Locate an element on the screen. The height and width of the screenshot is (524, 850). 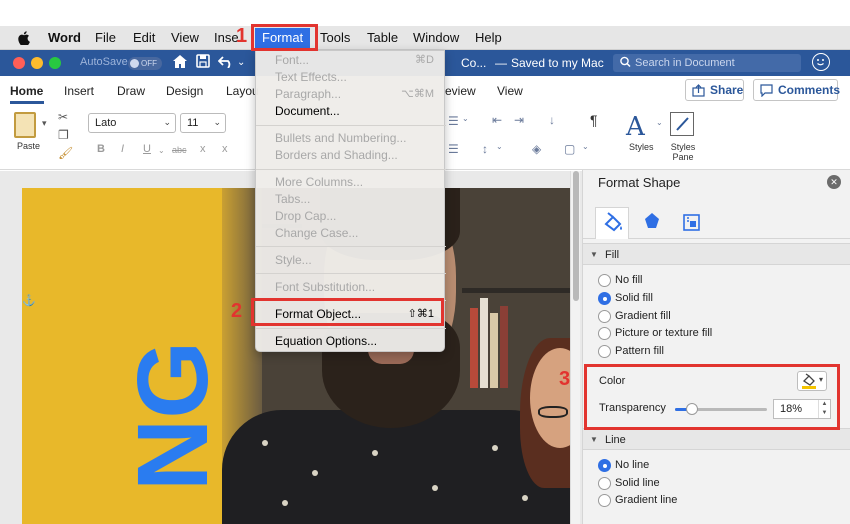
layout-properties-icon is located at coordinates (692, 223).